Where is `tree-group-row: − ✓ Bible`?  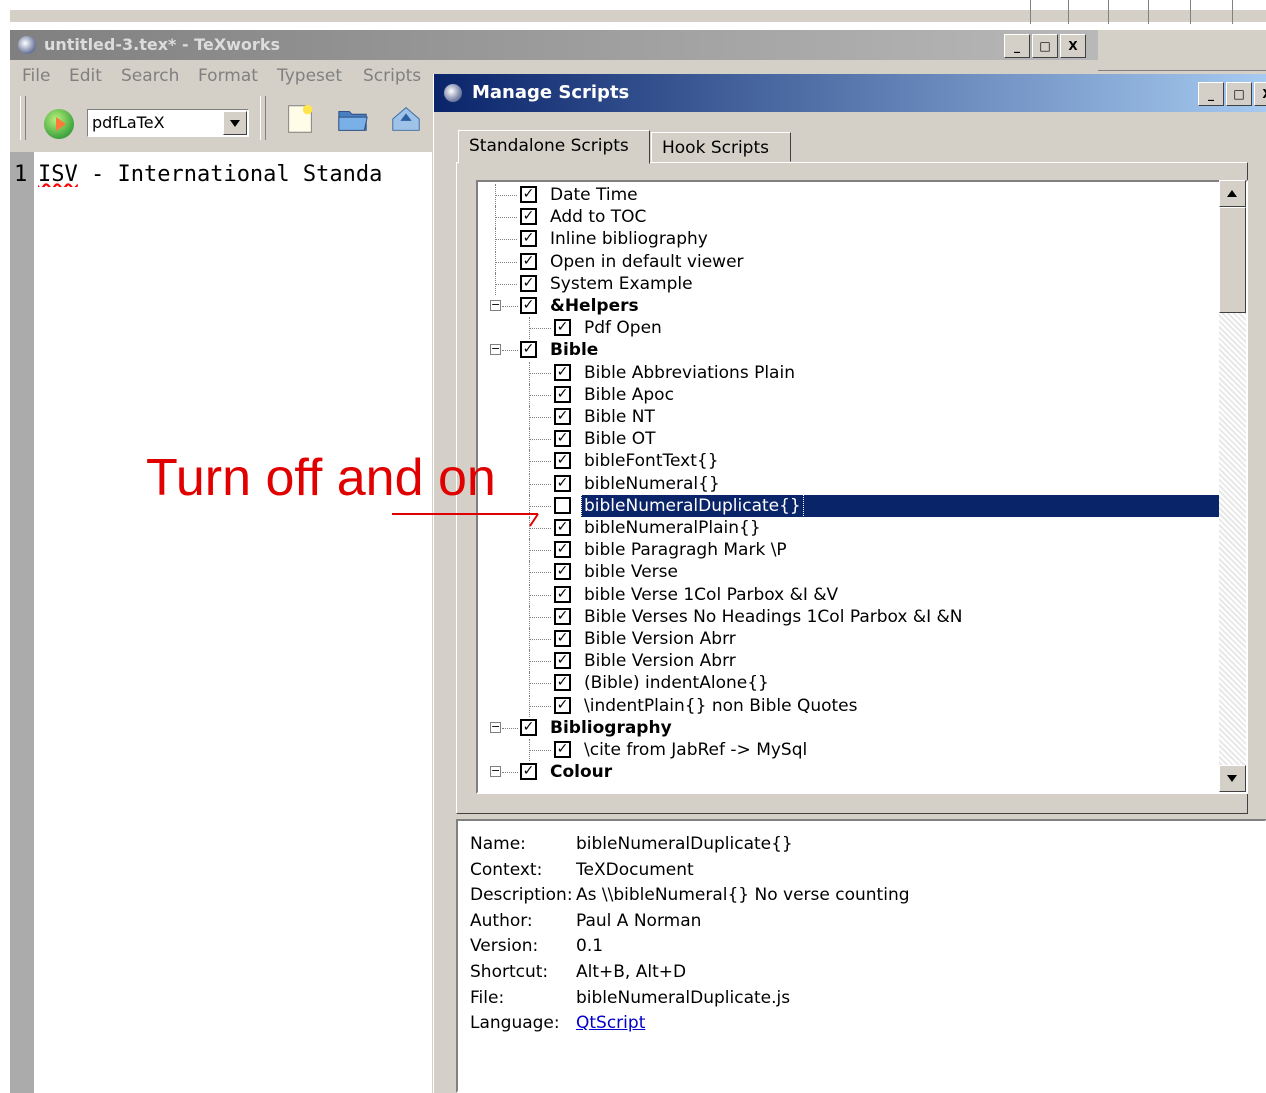 tree-group-row: − ✓ Bible is located at coordinates (850, 350).